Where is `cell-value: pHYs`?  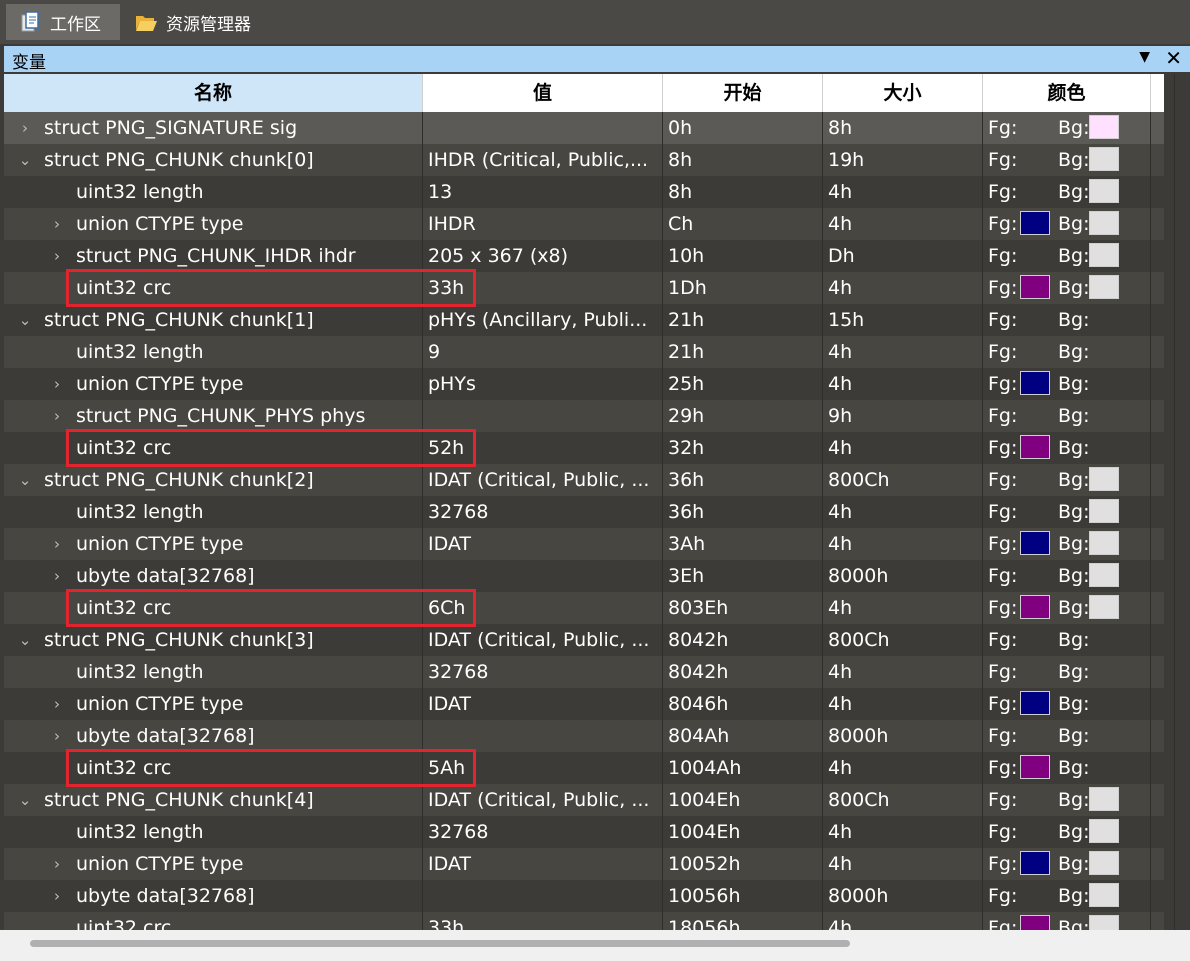 cell-value: pHYs is located at coordinates (543, 384).